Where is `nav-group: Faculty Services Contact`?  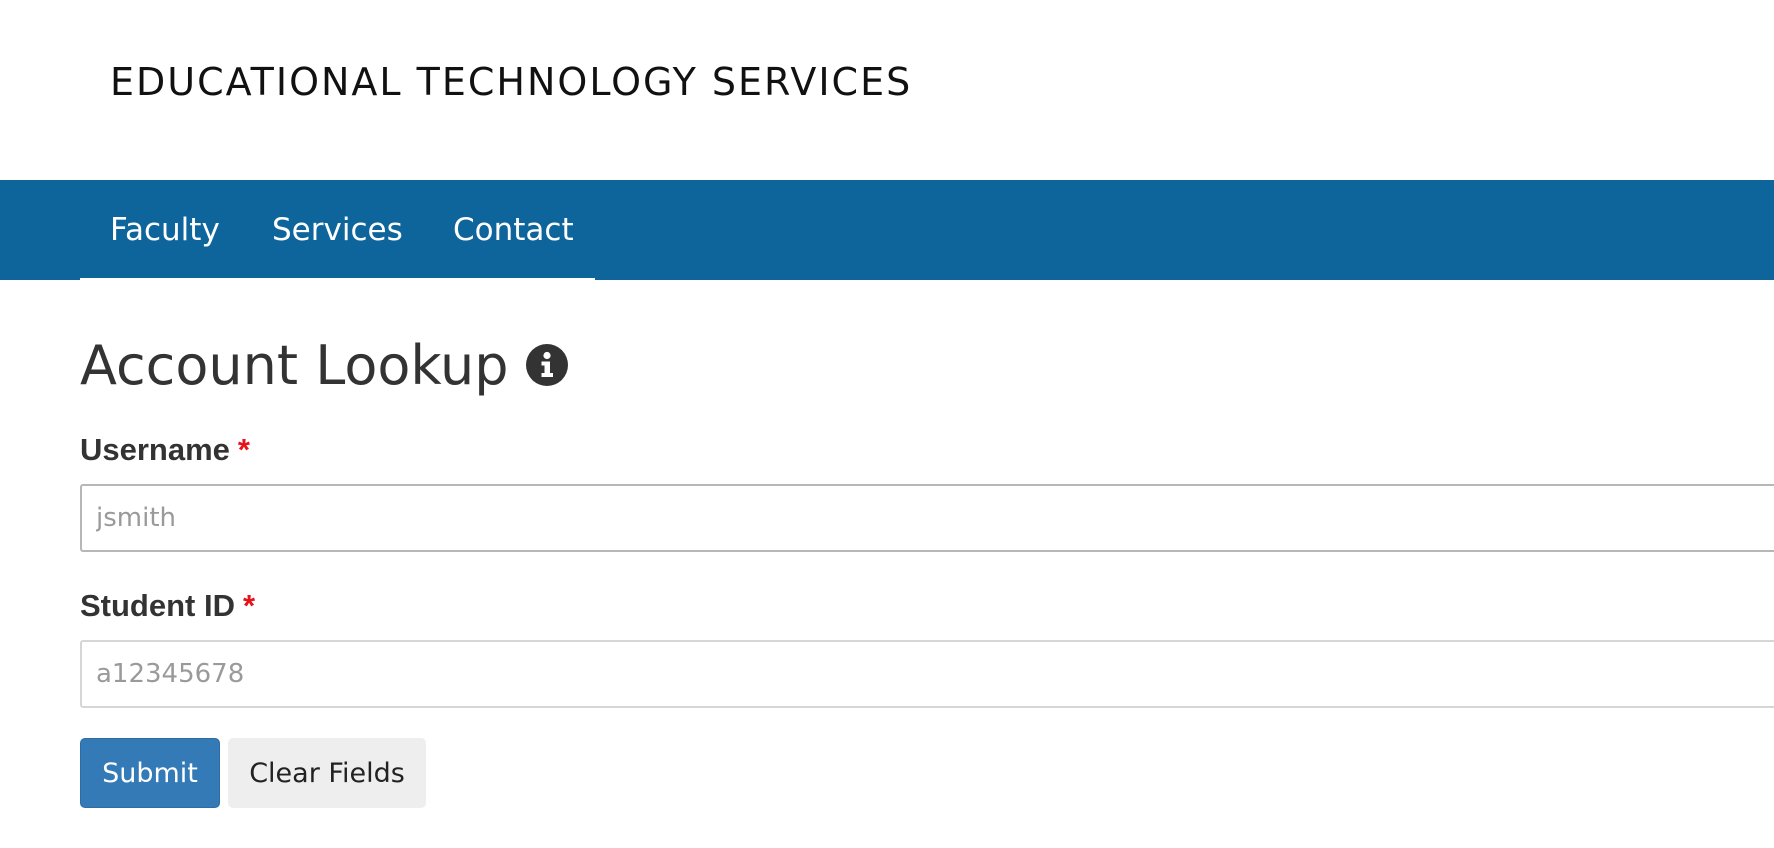 nav-group: Faculty Services Contact is located at coordinates (337, 230).